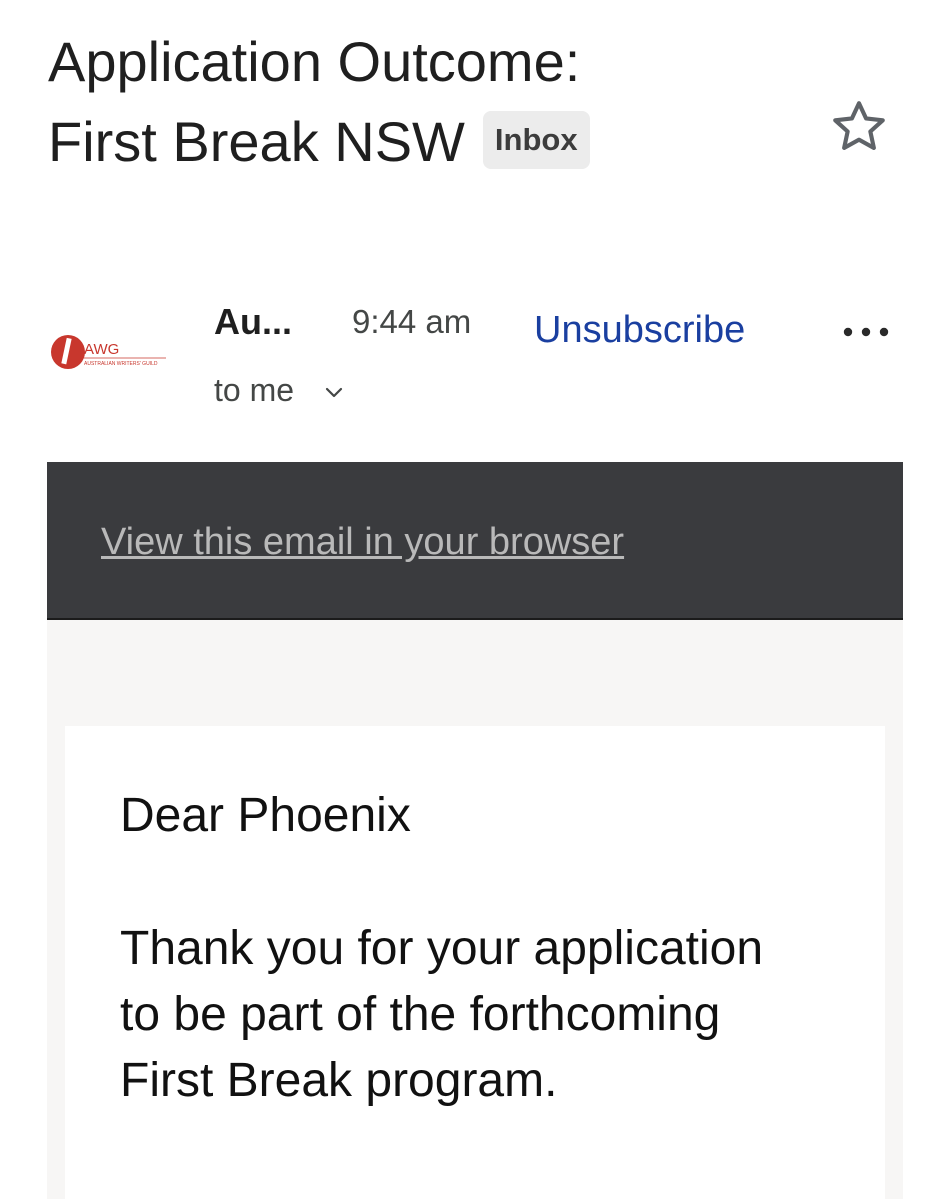 The height and width of the screenshot is (1199, 950). What do you see at coordinates (866, 330) in the screenshot?
I see `more-options-icon` at bounding box center [866, 330].